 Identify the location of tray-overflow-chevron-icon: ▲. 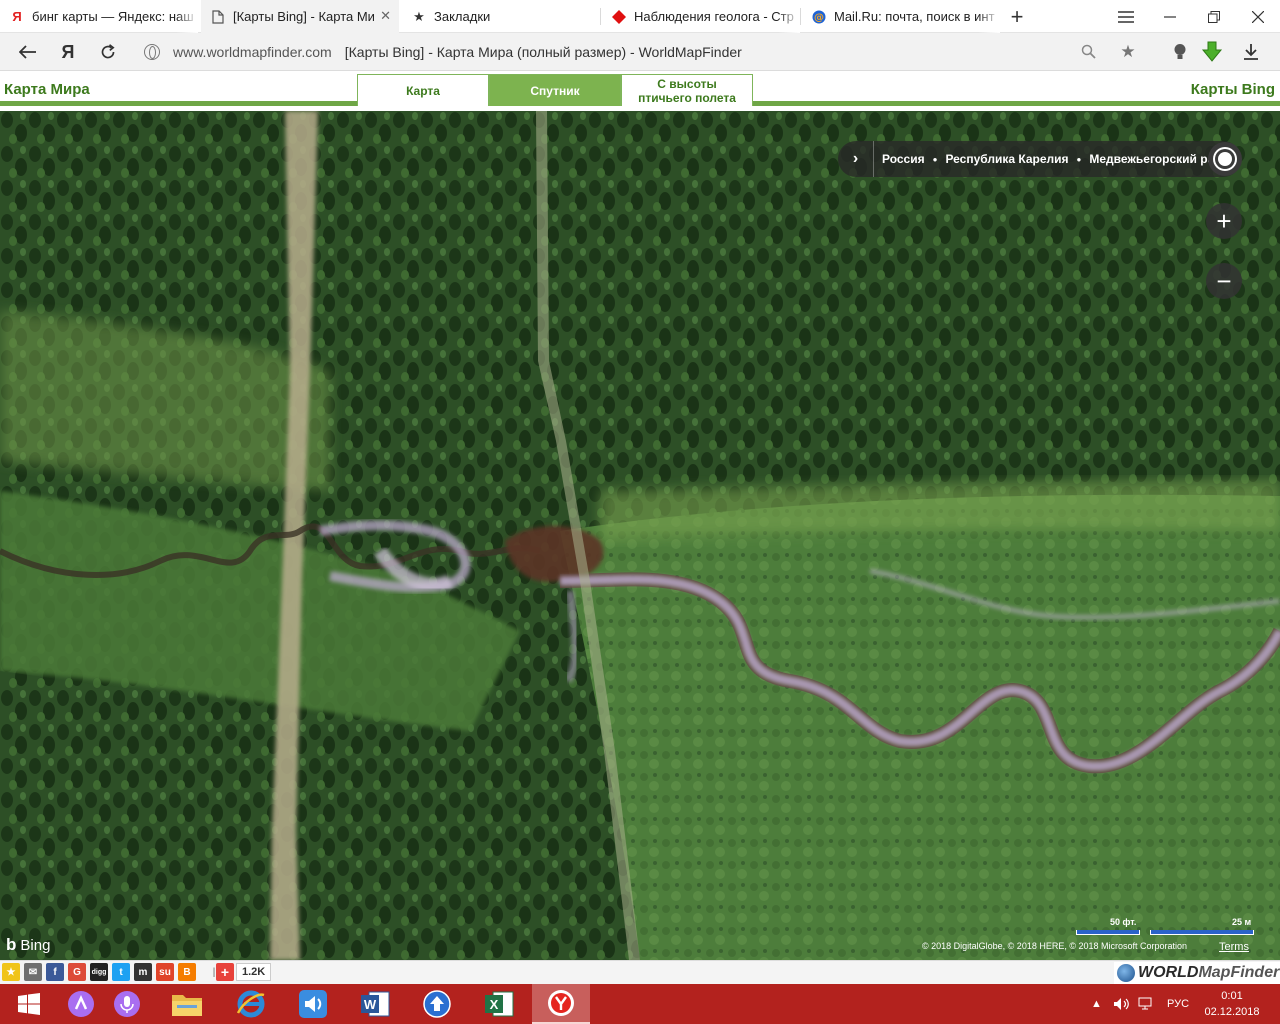
(1096, 1004).